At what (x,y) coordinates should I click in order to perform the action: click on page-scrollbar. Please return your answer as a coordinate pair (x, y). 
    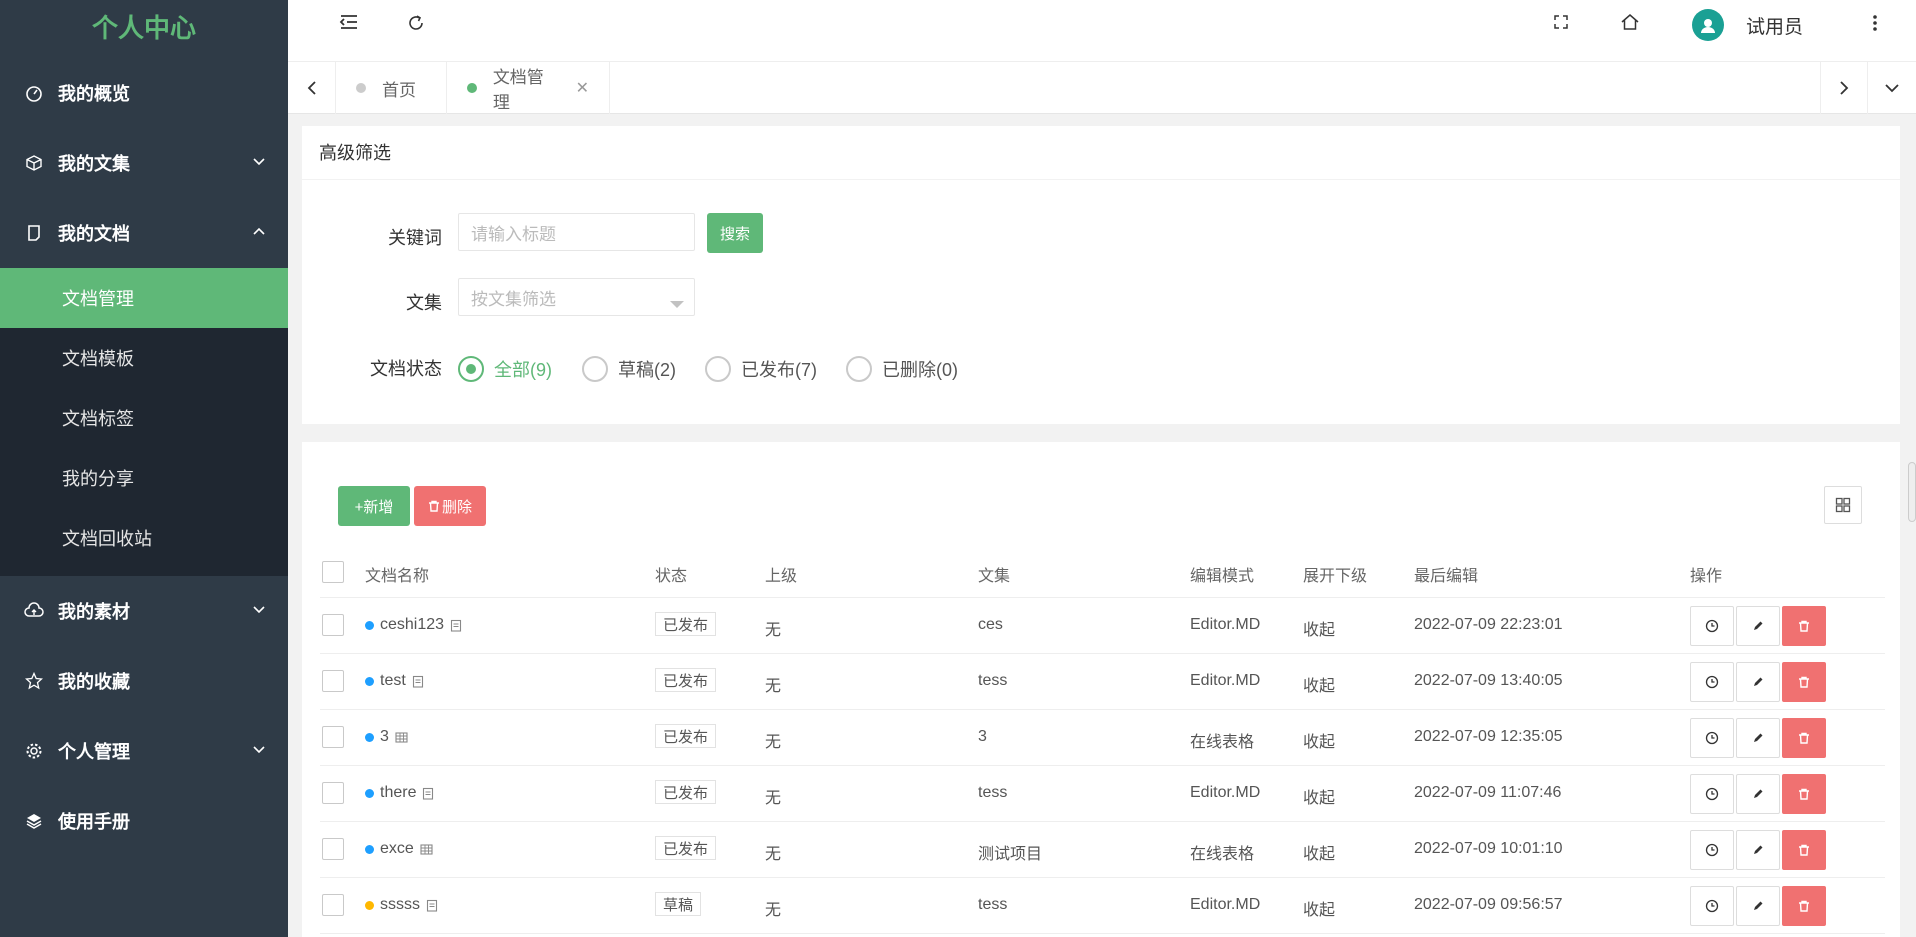
    Looking at the image, I should click on (1912, 492).